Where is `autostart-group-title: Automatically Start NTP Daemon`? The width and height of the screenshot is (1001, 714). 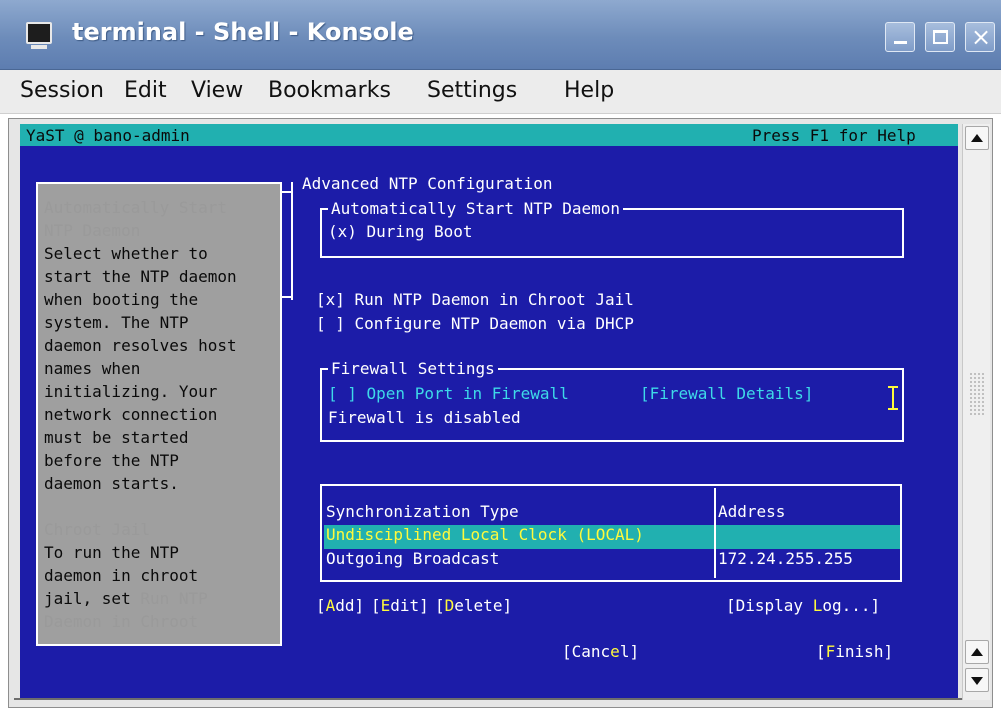 autostart-group-title: Automatically Start NTP Daemon is located at coordinates (475, 208).